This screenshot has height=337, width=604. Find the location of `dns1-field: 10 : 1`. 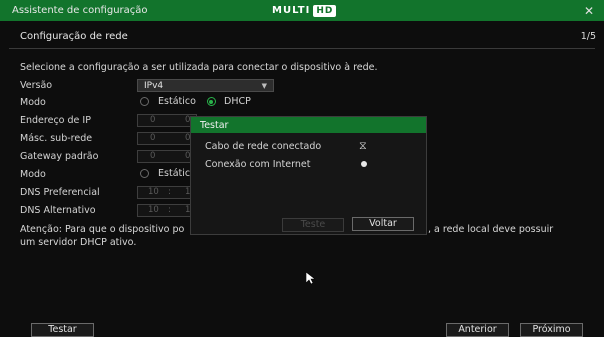

dns1-field: 10 : 1 is located at coordinates (167, 192).